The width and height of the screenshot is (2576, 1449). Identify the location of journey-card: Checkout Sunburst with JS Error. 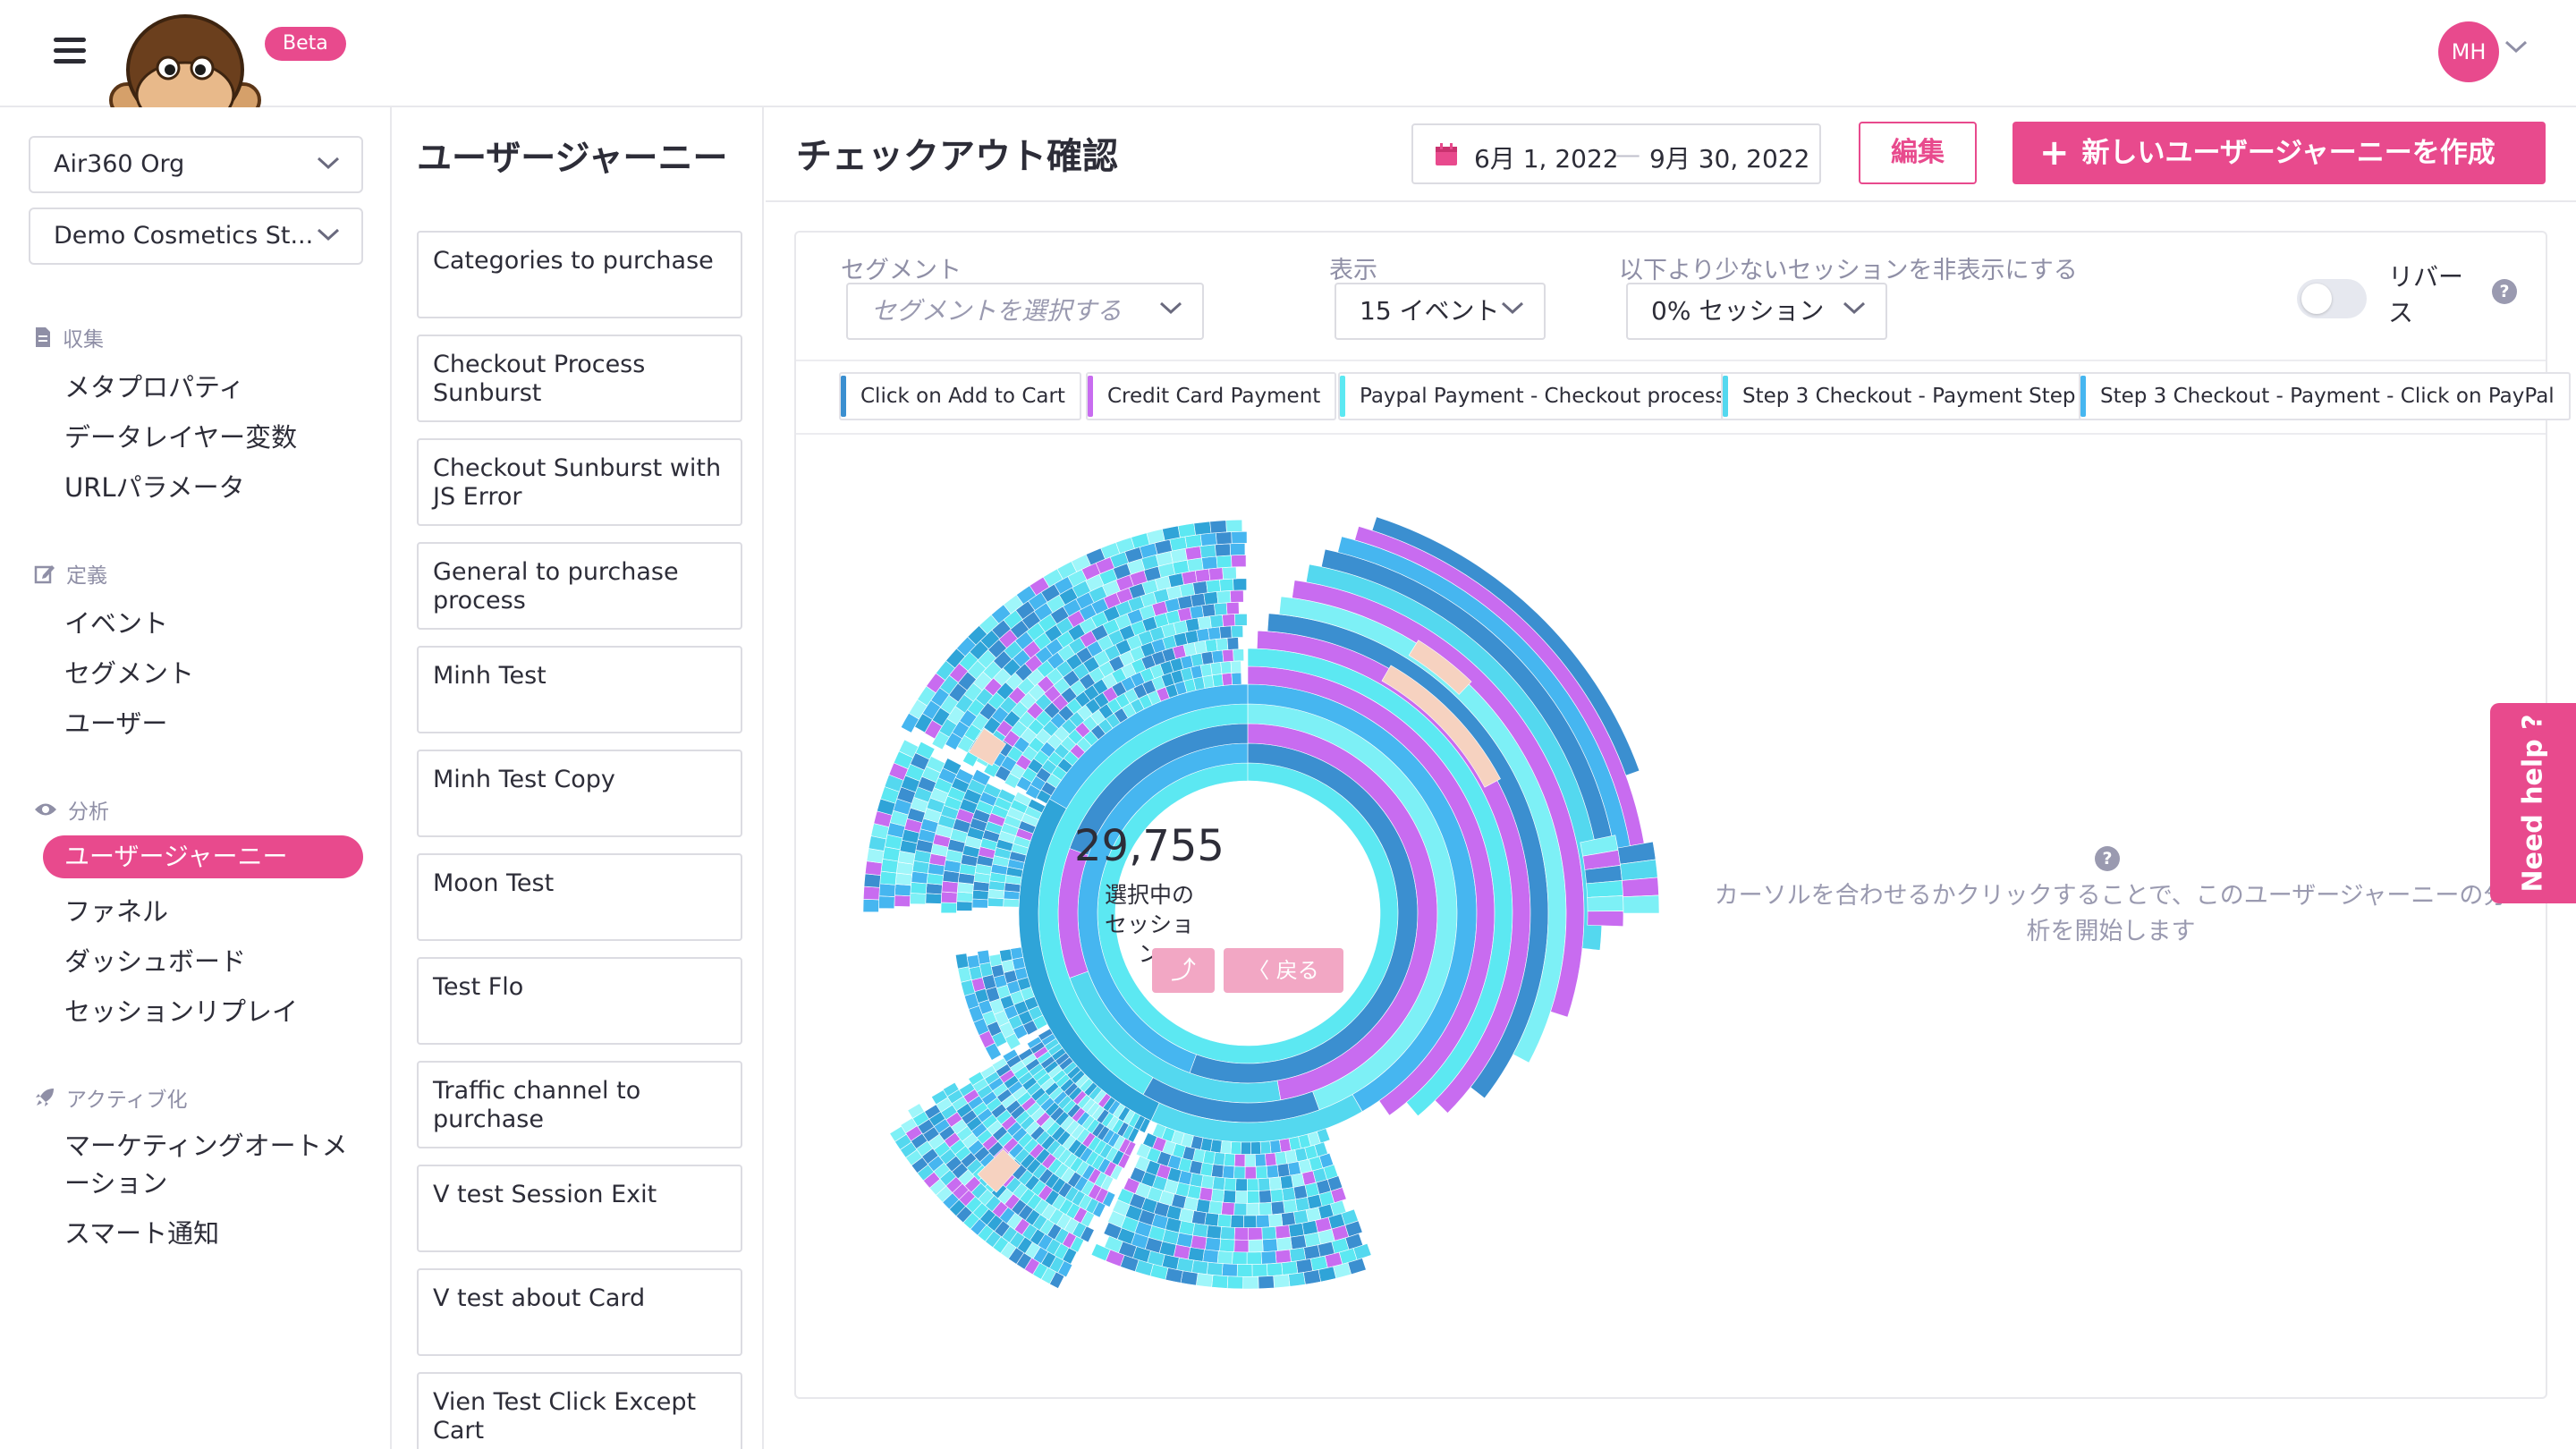
(579, 482).